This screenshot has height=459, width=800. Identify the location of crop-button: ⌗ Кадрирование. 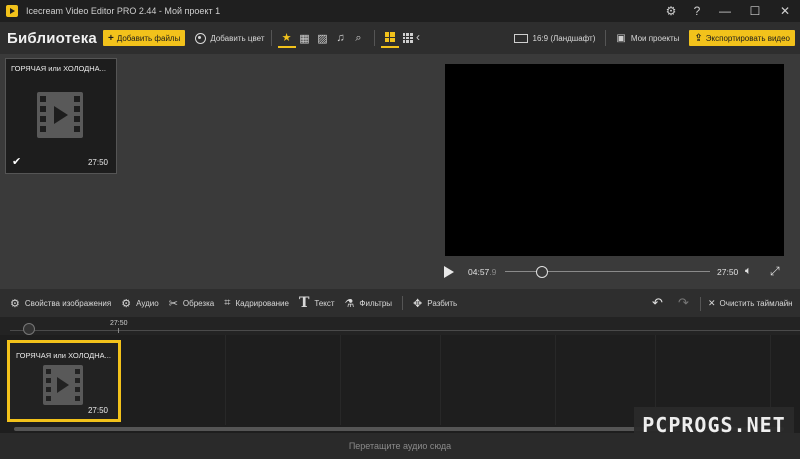
(256, 303).